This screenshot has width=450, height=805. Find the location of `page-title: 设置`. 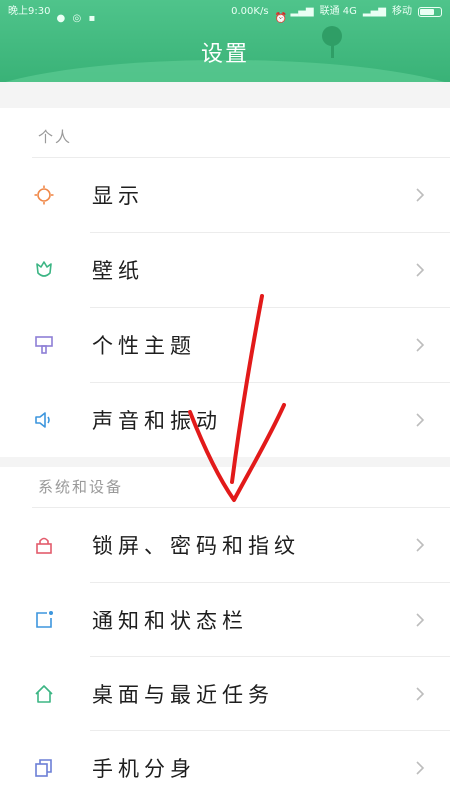

page-title: 设置 is located at coordinates (224, 54).